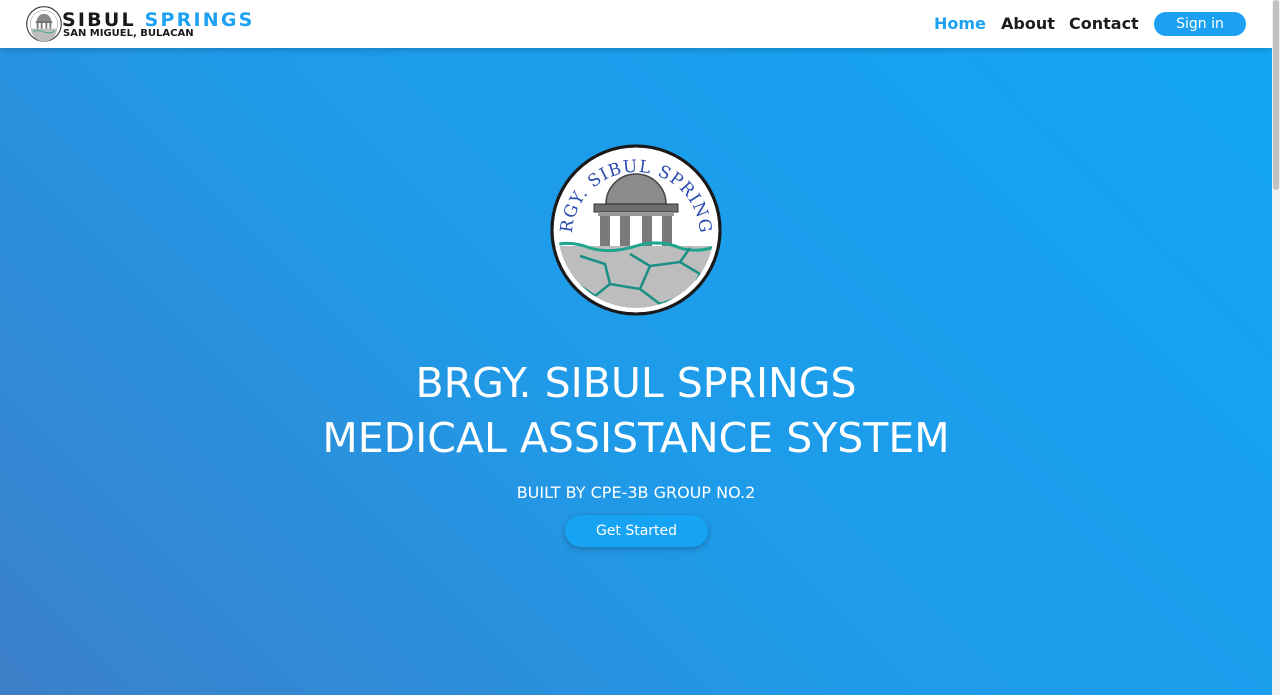 The image size is (1280, 695). What do you see at coordinates (636, 383) in the screenshot?
I see `hero-title-line1: BRGY. SIBUL SPRINGS` at bounding box center [636, 383].